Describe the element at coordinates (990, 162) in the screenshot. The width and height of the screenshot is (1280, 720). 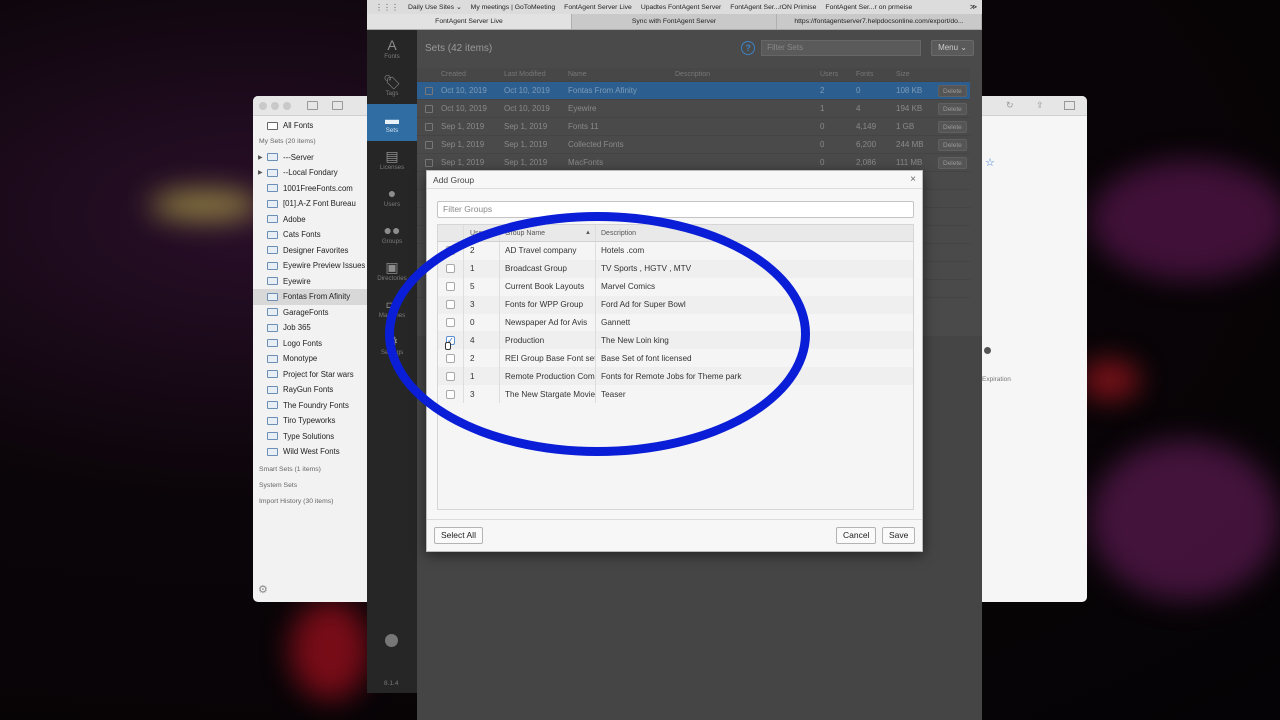
I see `star-icon: ☆` at that location.